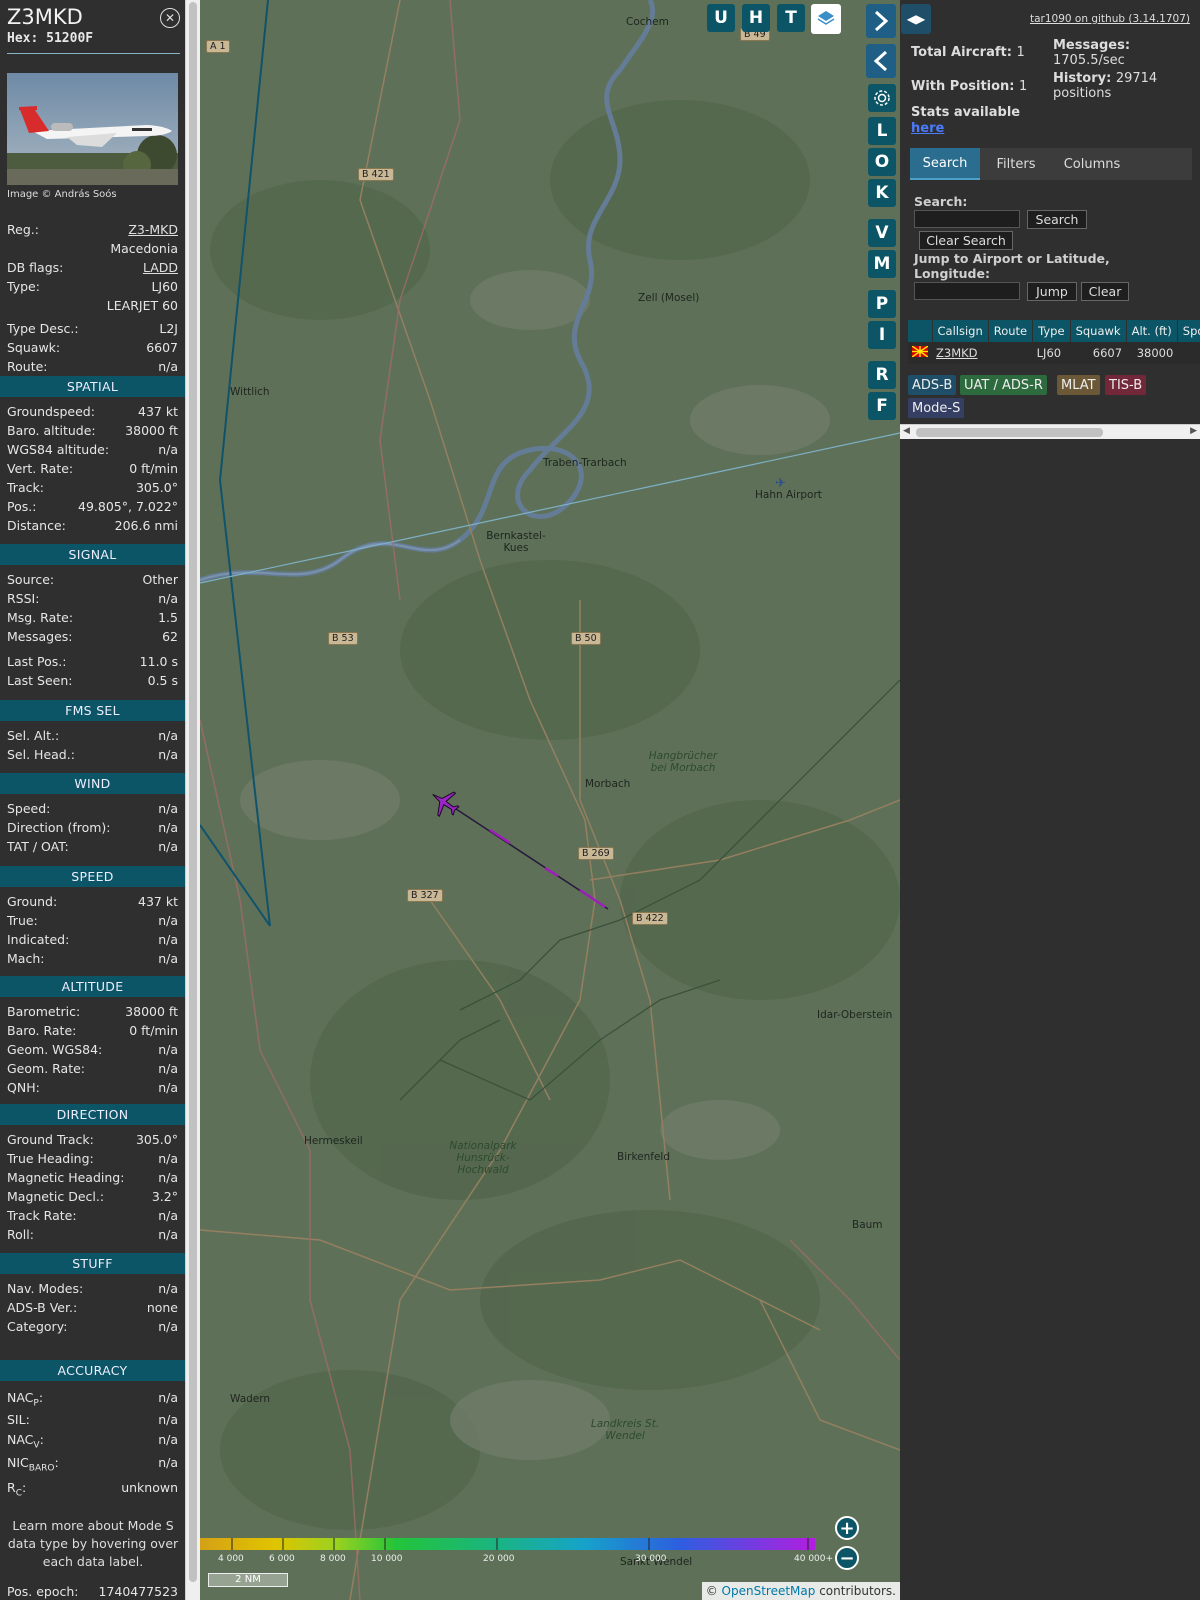 The image size is (1200, 1600). I want to click on search-button: Search, so click(1057, 219).